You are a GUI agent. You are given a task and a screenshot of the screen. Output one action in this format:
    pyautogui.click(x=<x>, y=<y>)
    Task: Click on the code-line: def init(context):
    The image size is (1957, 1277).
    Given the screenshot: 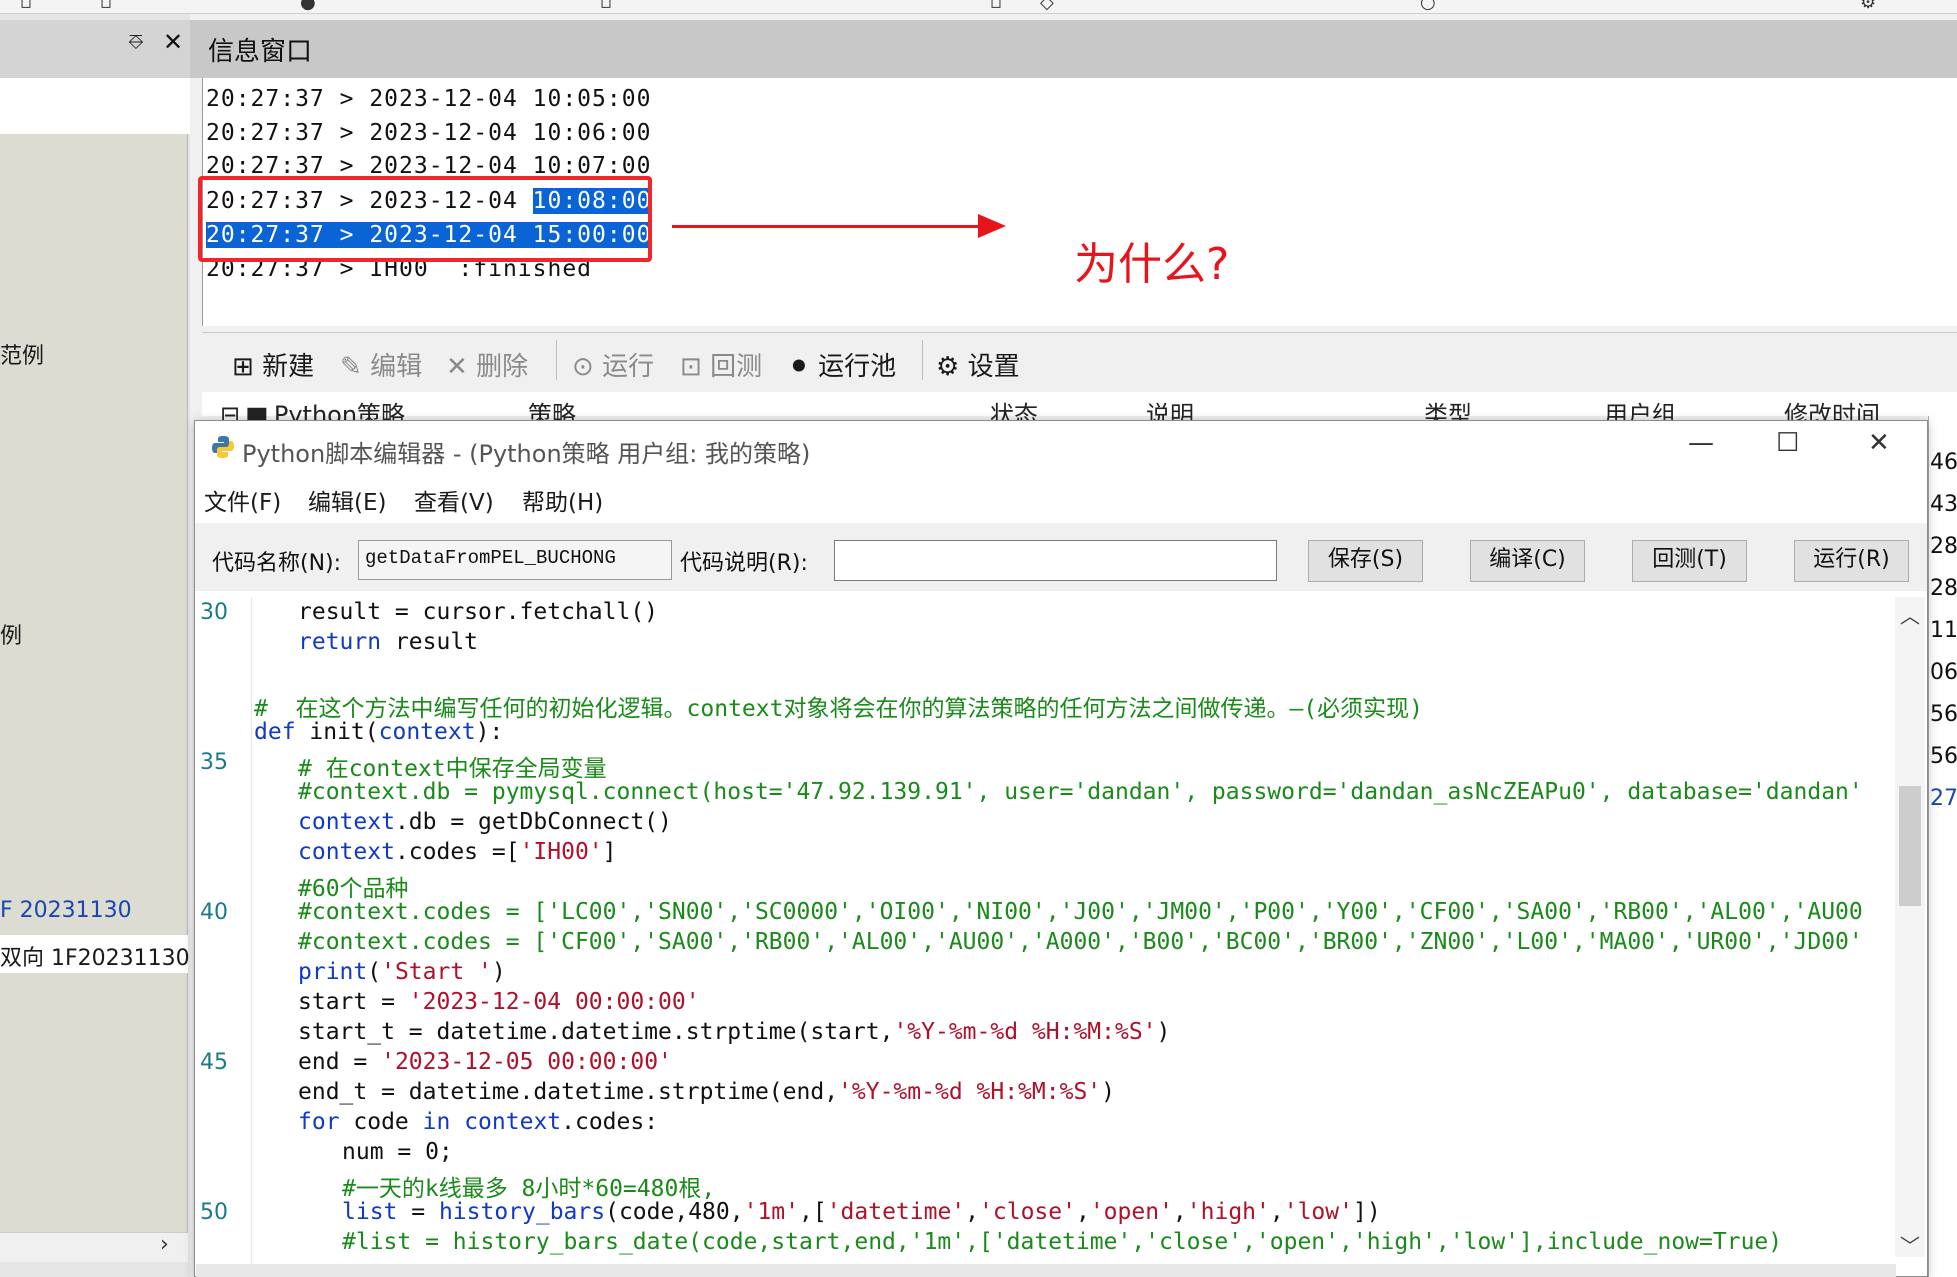 What is the action you would take?
    pyautogui.click(x=379, y=732)
    